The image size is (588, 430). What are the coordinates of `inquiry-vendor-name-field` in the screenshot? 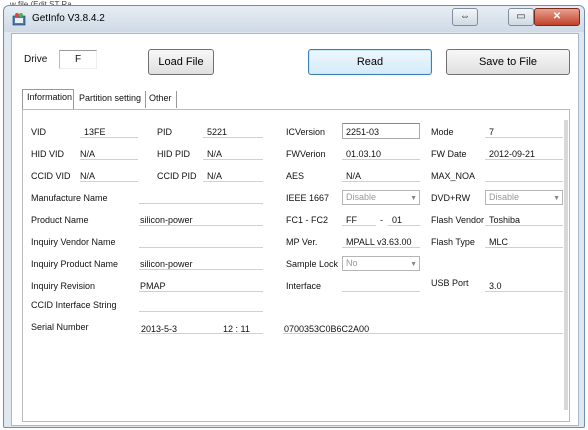 It's located at (201, 241).